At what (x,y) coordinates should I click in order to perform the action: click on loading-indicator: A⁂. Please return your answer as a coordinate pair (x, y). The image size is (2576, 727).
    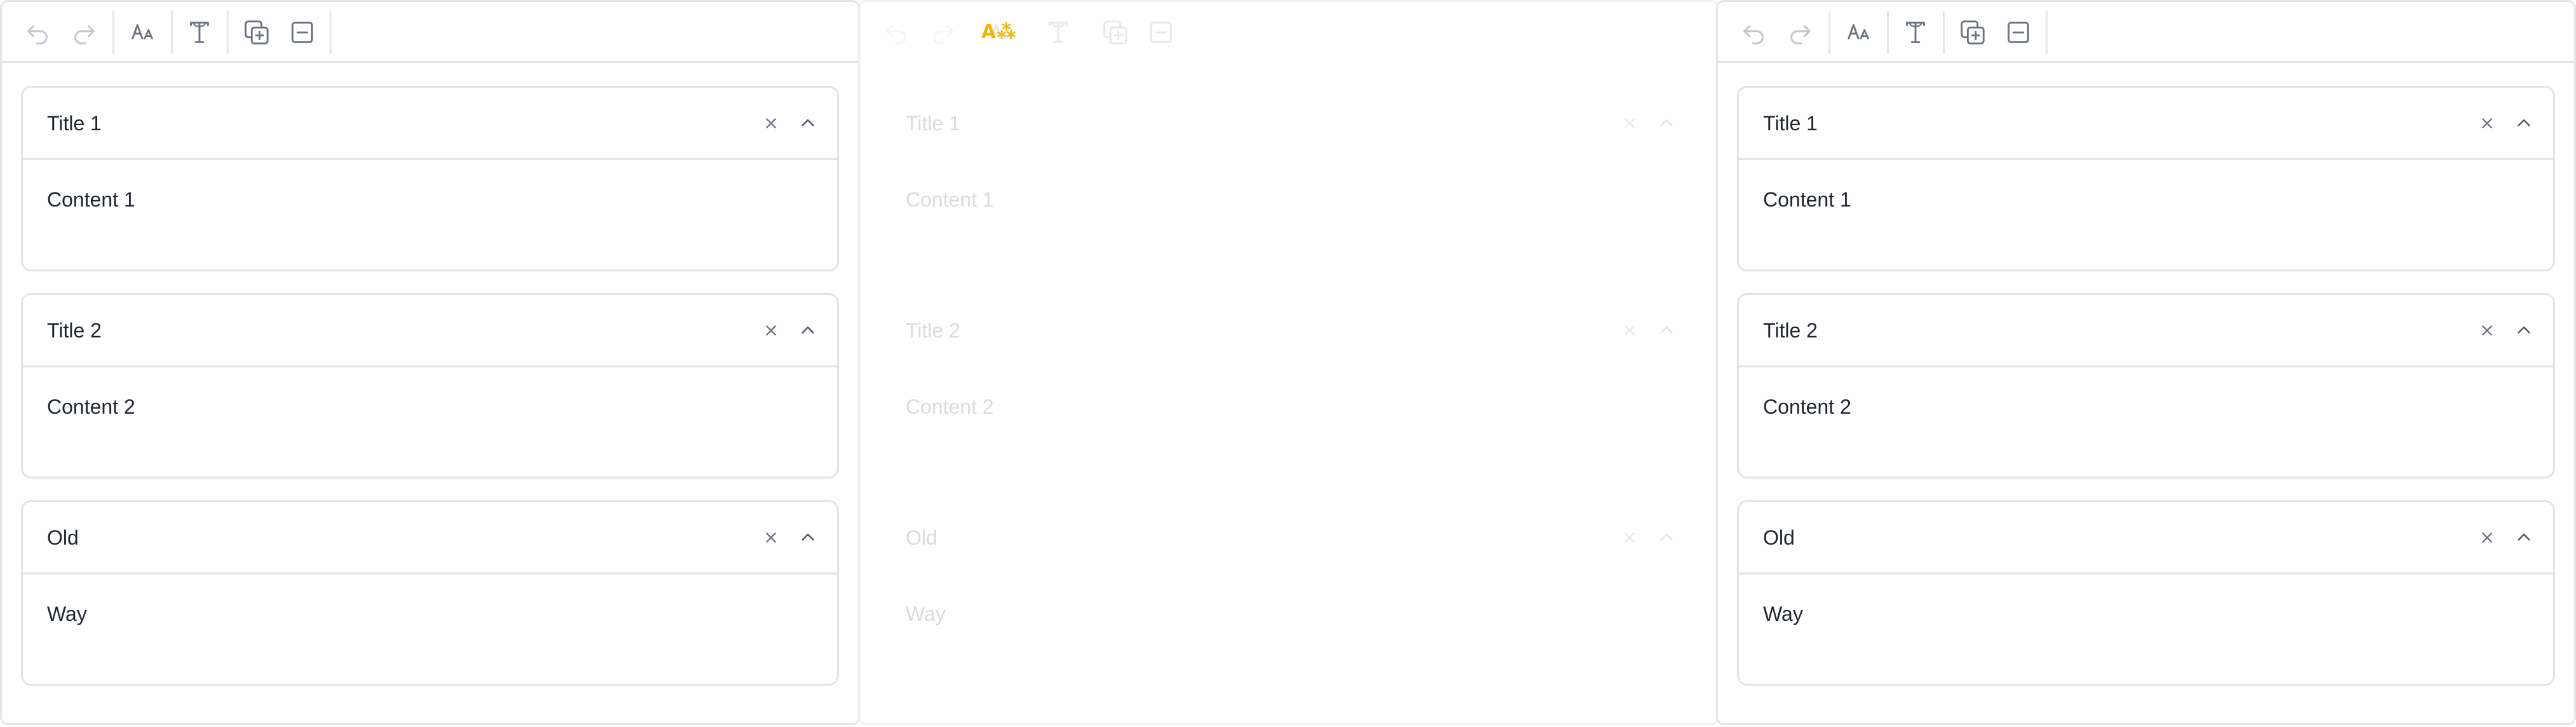
    Looking at the image, I should click on (999, 32).